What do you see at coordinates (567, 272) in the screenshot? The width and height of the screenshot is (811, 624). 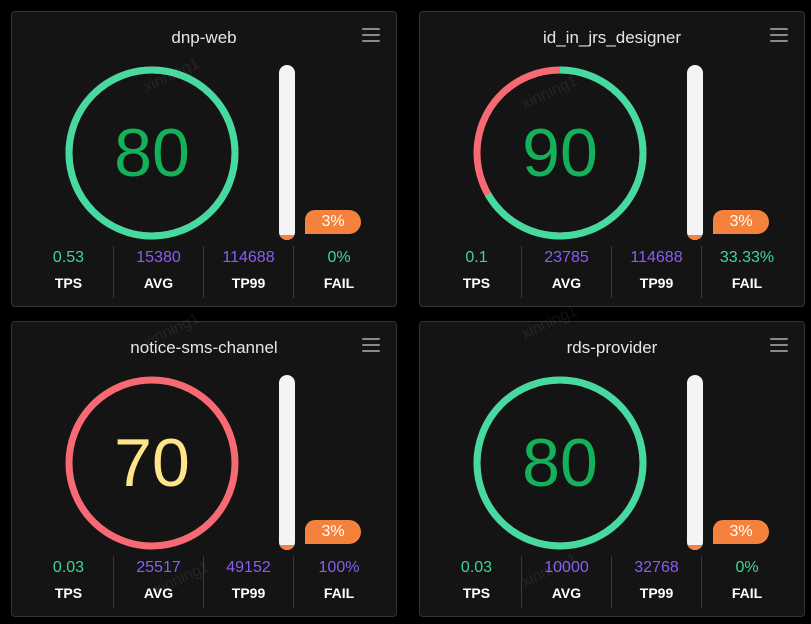 I see `metric-avg: 23785 AVG` at bounding box center [567, 272].